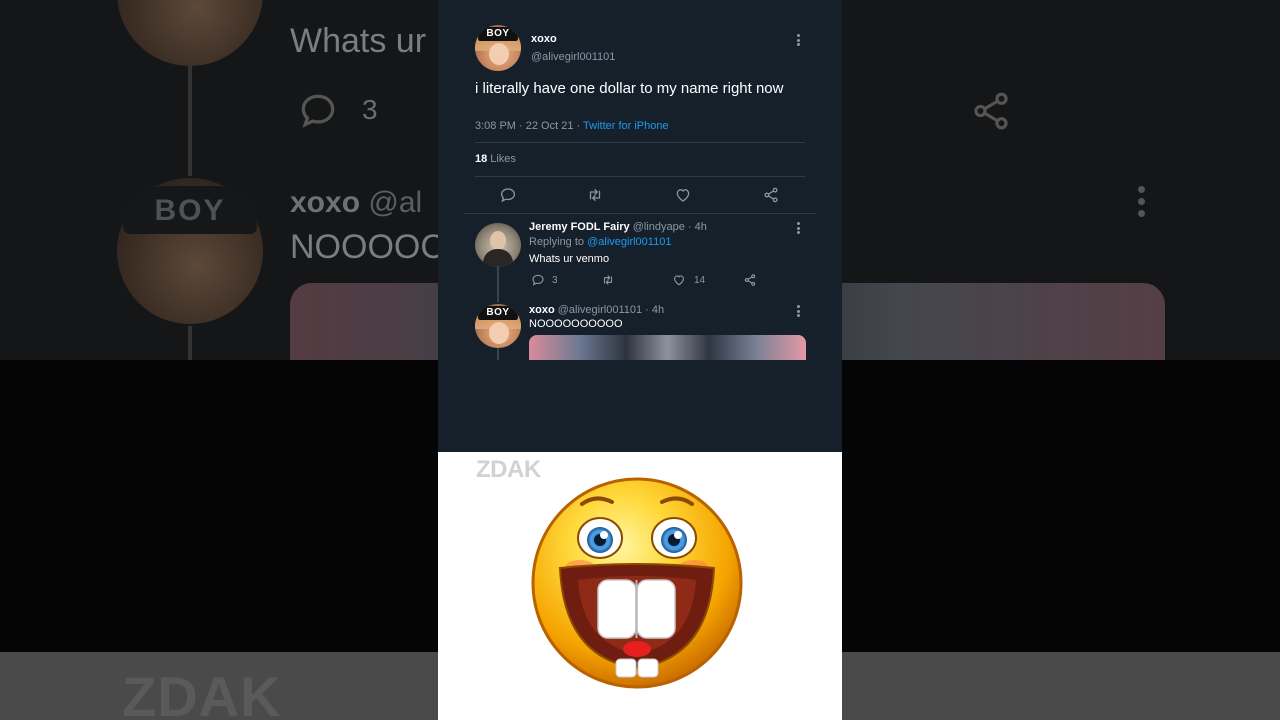 This screenshot has width=1280, height=720. What do you see at coordinates (529, 126) in the screenshot?
I see `tweet-timestamp: 3:08 PM · 22 Oct 21 ·` at bounding box center [529, 126].